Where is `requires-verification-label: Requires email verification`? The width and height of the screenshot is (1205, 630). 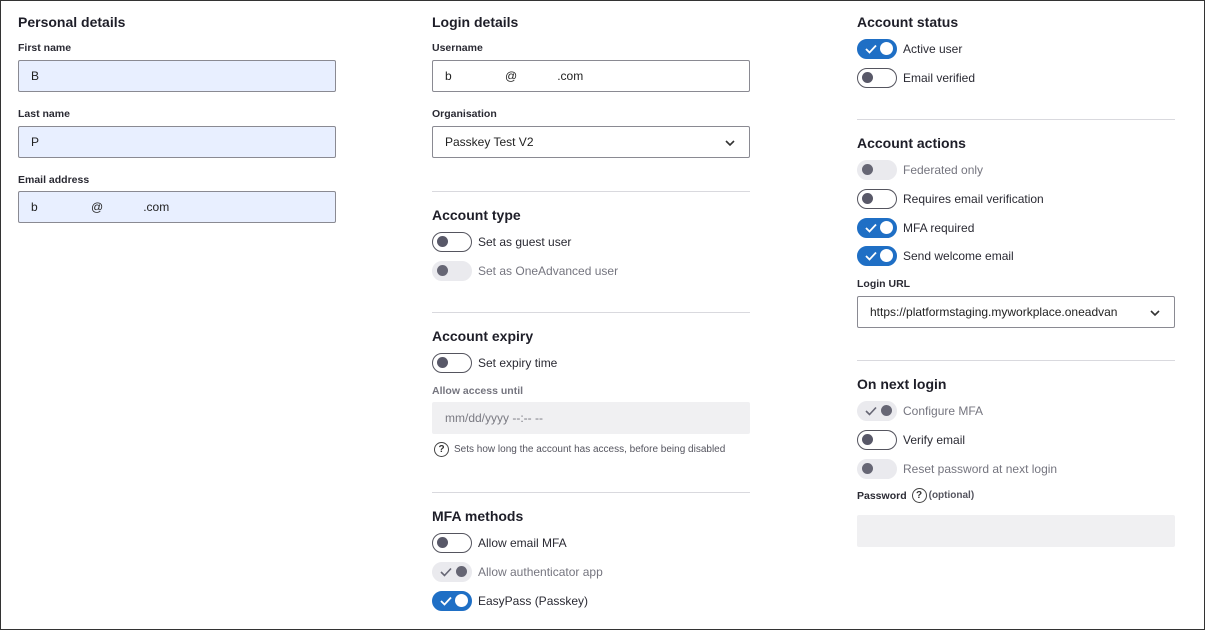
requires-verification-label: Requires email verification is located at coordinates (973, 199).